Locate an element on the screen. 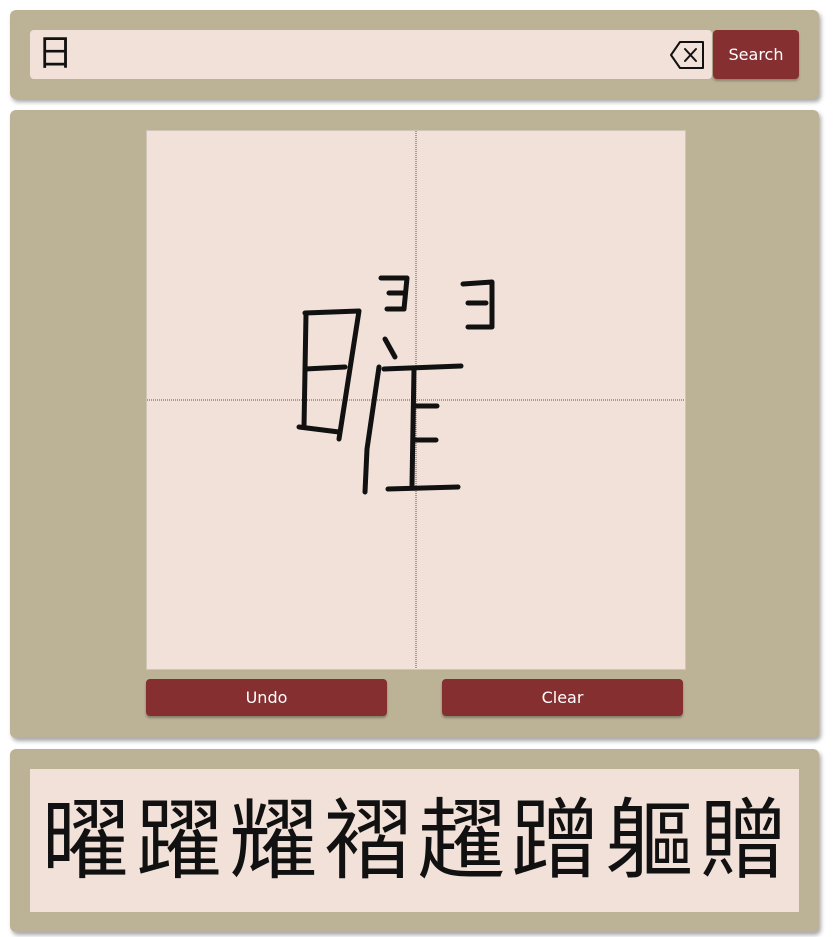 The image size is (834, 937). candidate-character: 軀 is located at coordinates (650, 840).